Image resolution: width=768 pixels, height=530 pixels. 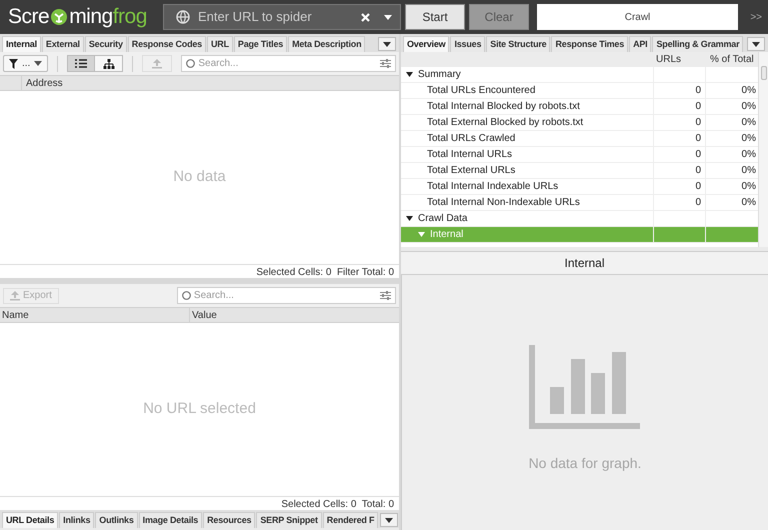 I want to click on tab: Image Details, so click(x=170, y=520).